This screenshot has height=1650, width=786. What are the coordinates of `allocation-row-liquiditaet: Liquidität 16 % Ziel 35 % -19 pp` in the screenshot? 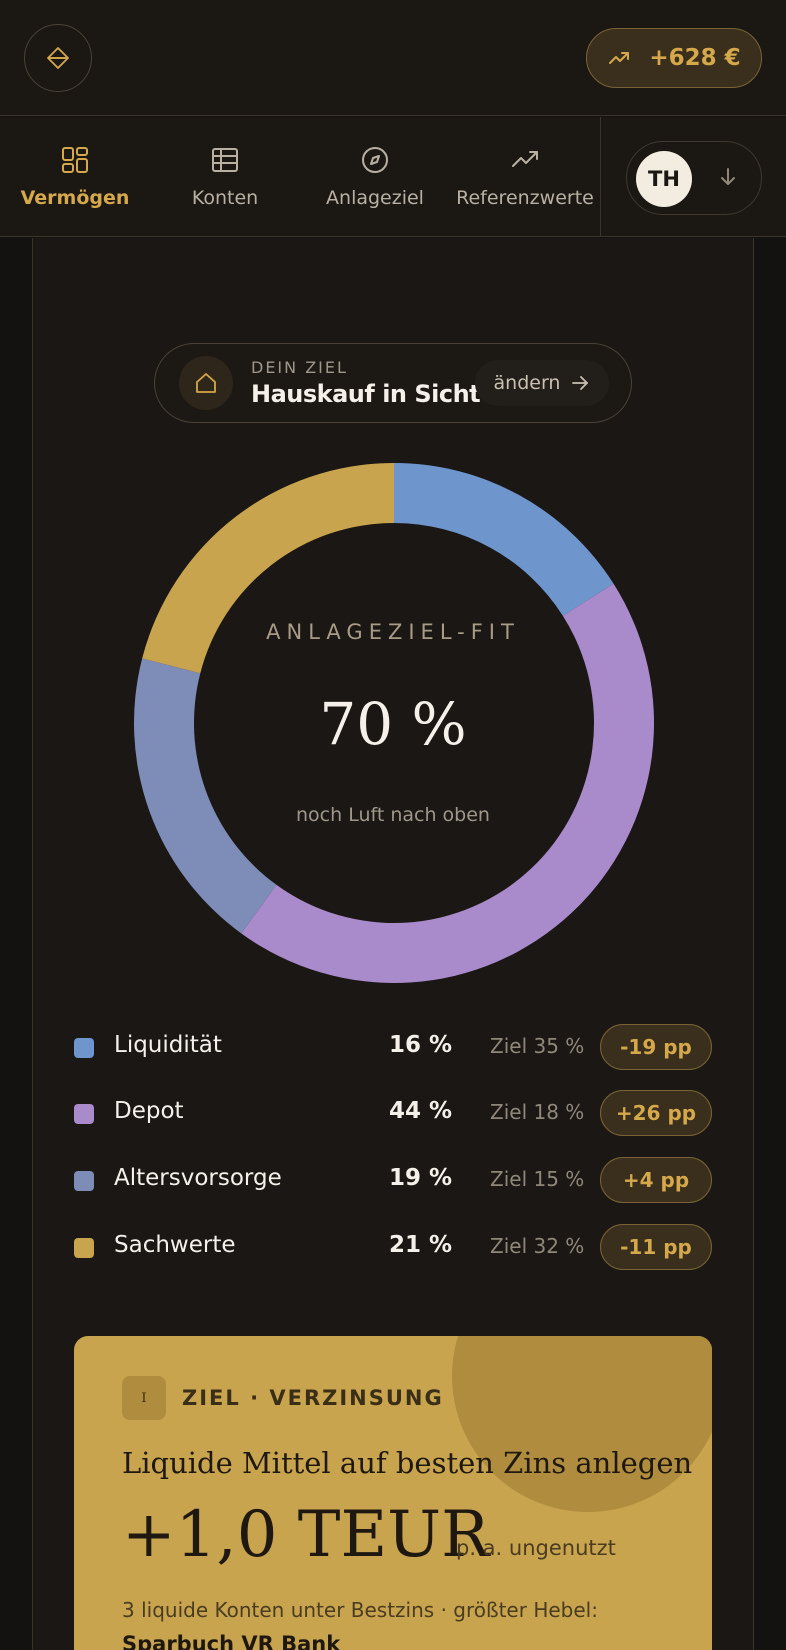 It's located at (392, 1048).